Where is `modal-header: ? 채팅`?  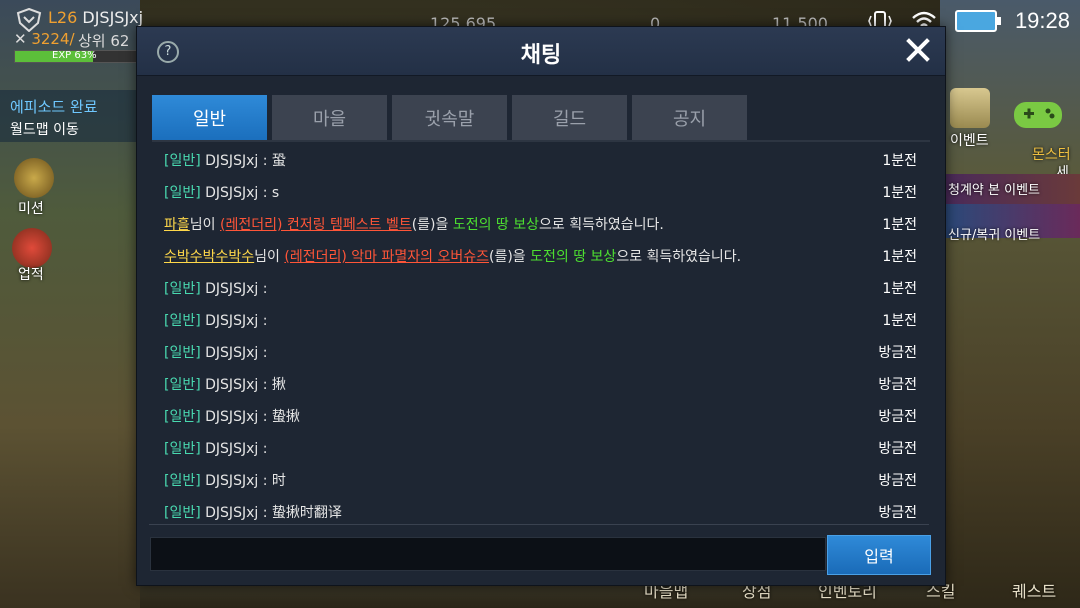
modal-header: ? 채팅 is located at coordinates (541, 51).